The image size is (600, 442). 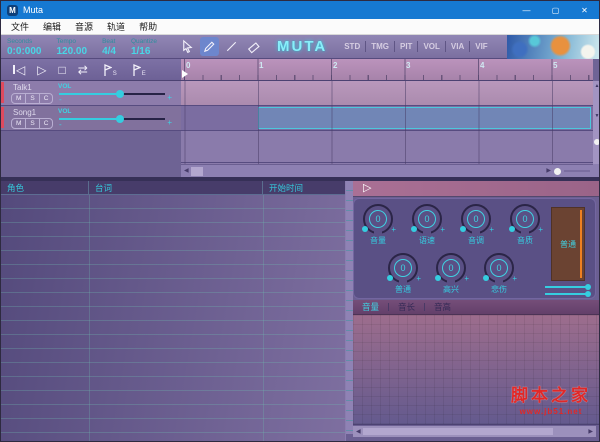 What do you see at coordinates (584, 10) in the screenshot?
I see `close-button: ✕` at bounding box center [584, 10].